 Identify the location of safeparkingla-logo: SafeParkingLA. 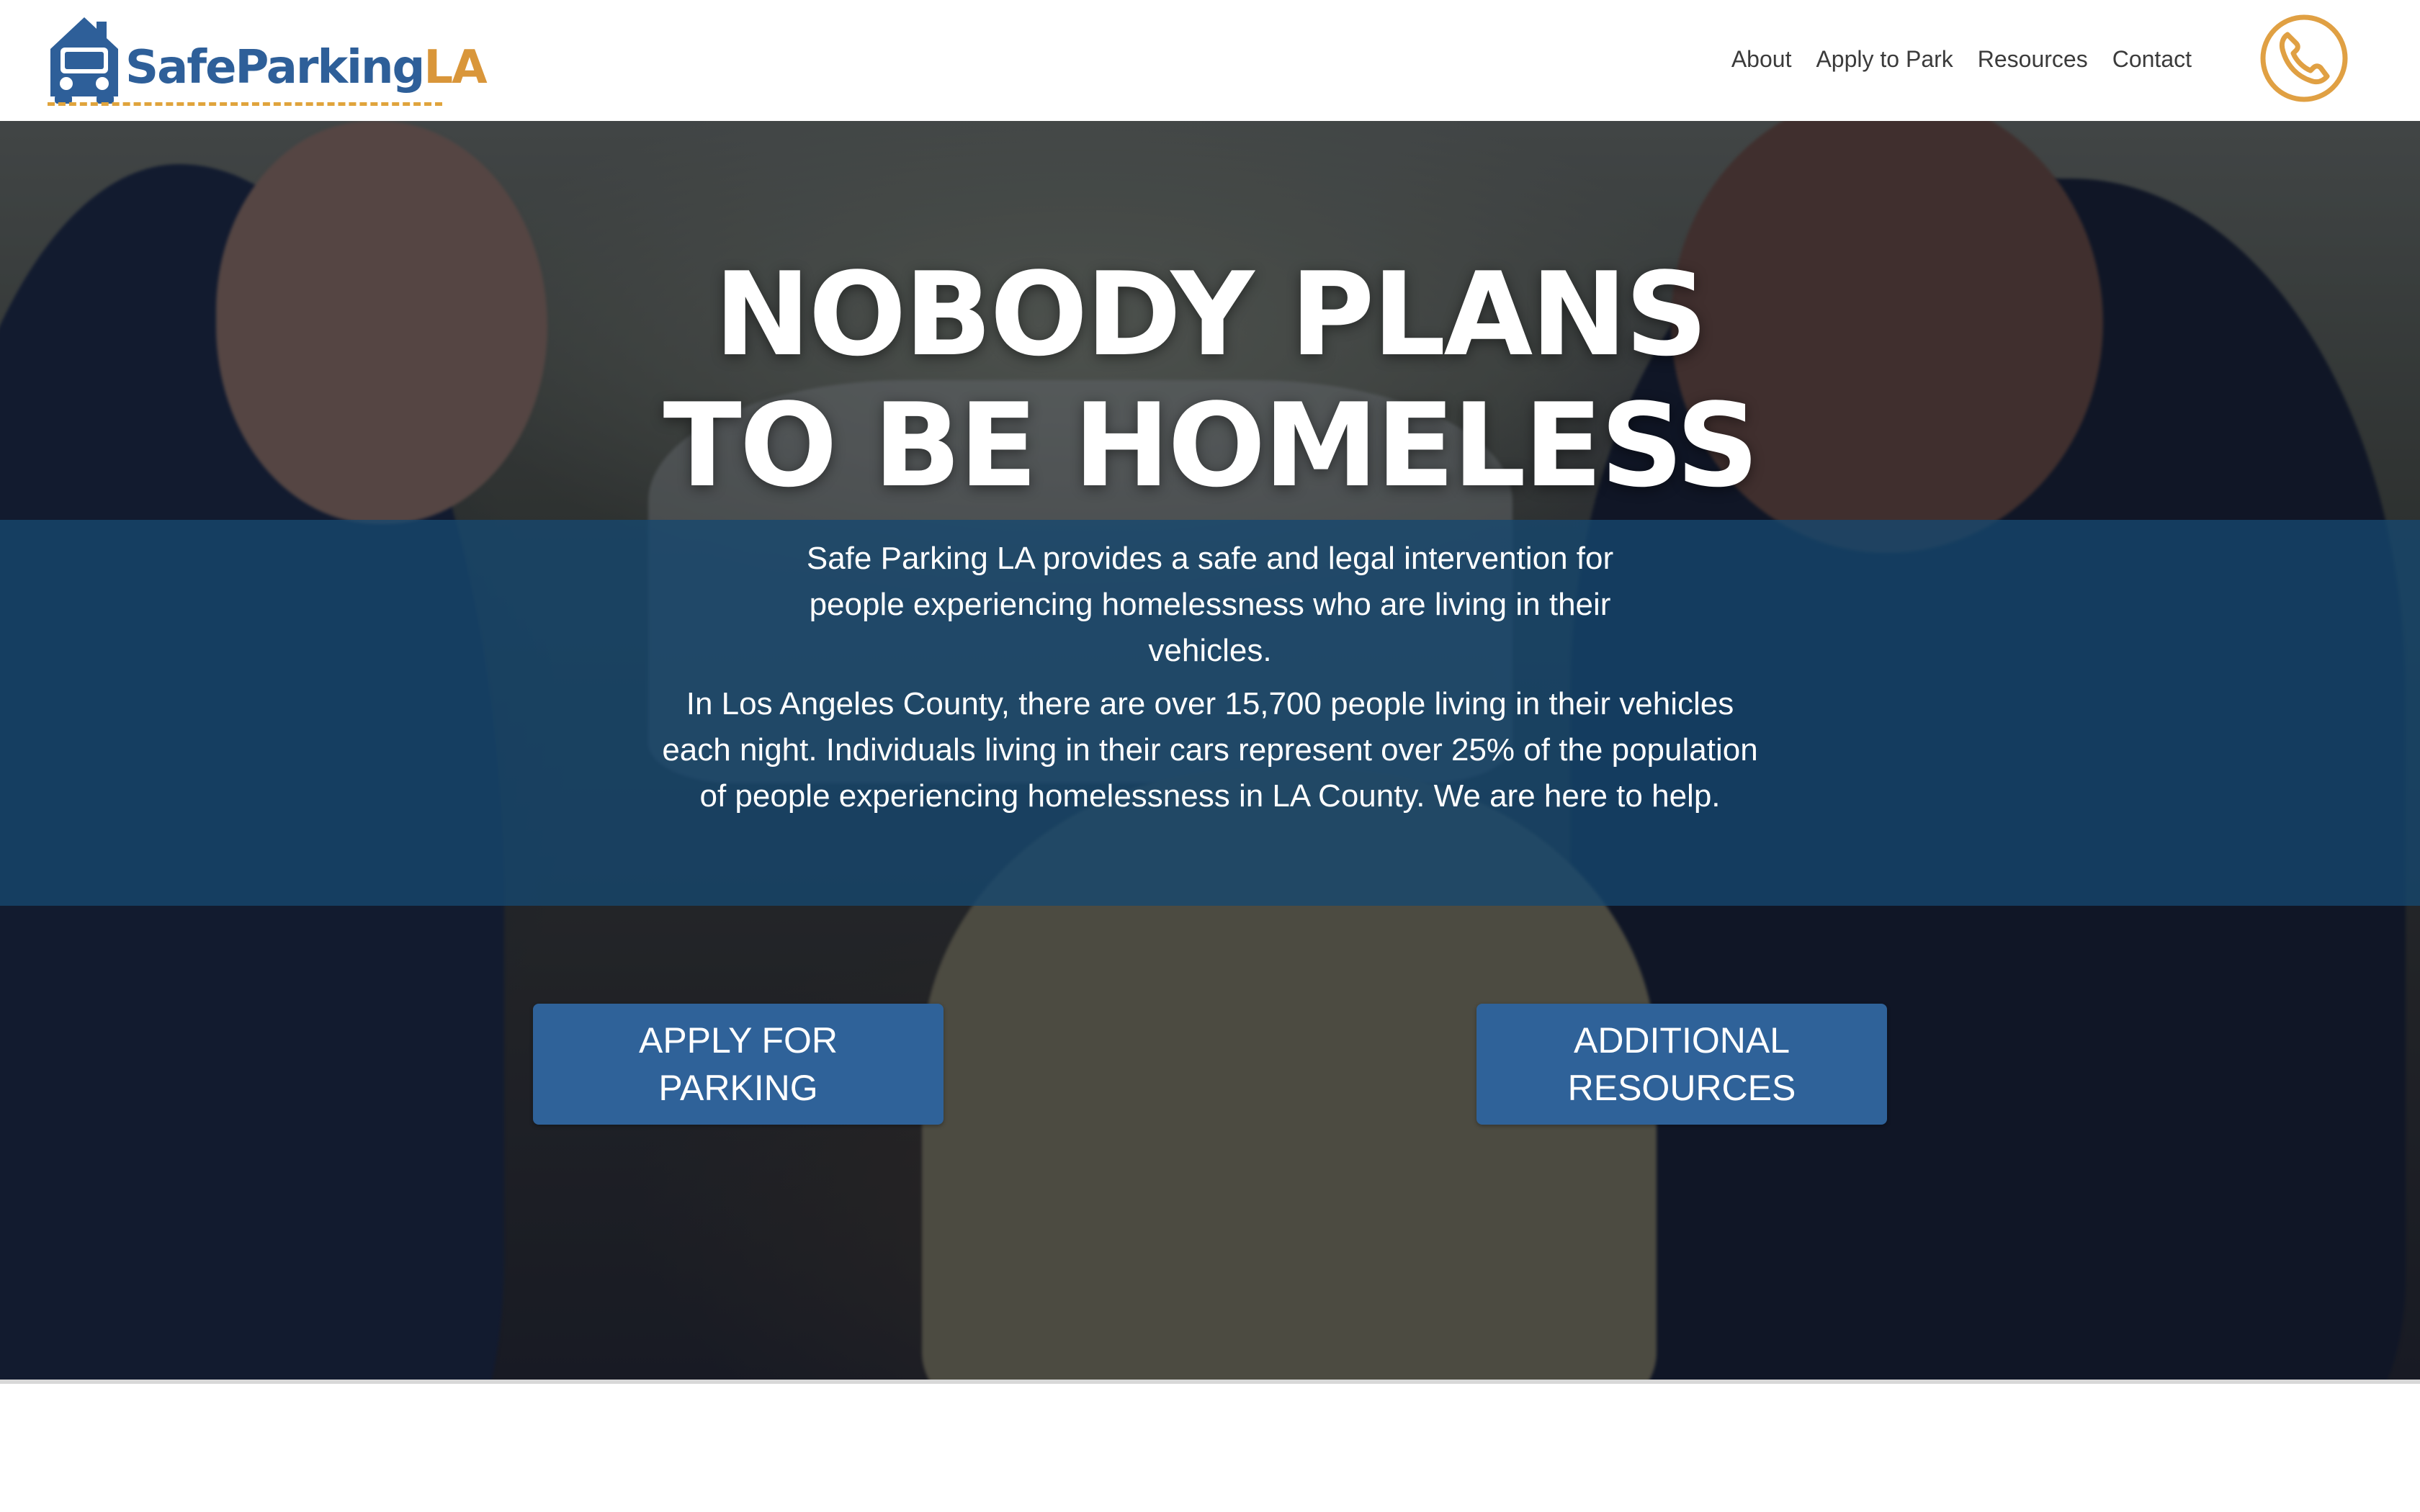
(266, 60).